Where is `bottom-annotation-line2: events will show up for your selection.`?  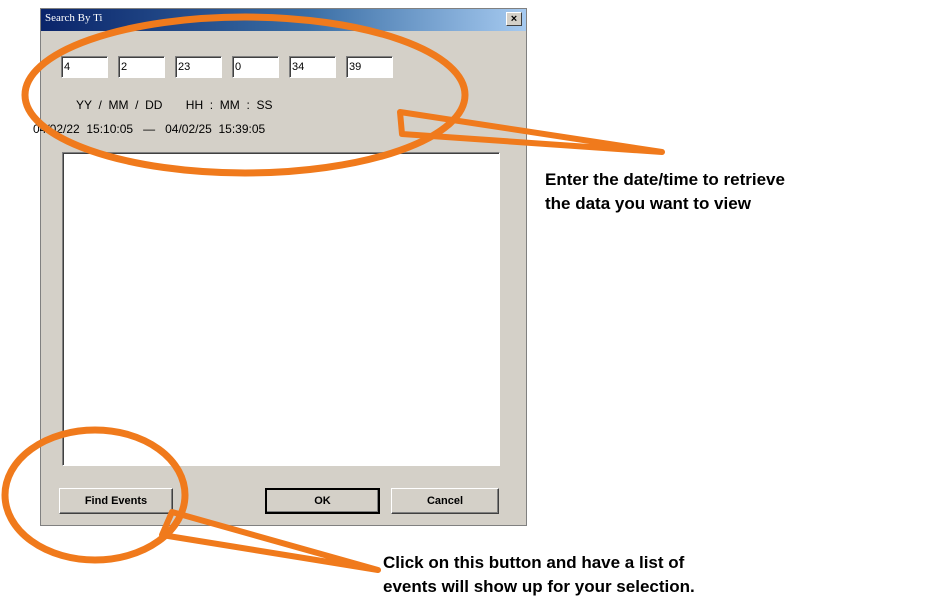
bottom-annotation-line2: events will show up for your selection. is located at coordinates (539, 586).